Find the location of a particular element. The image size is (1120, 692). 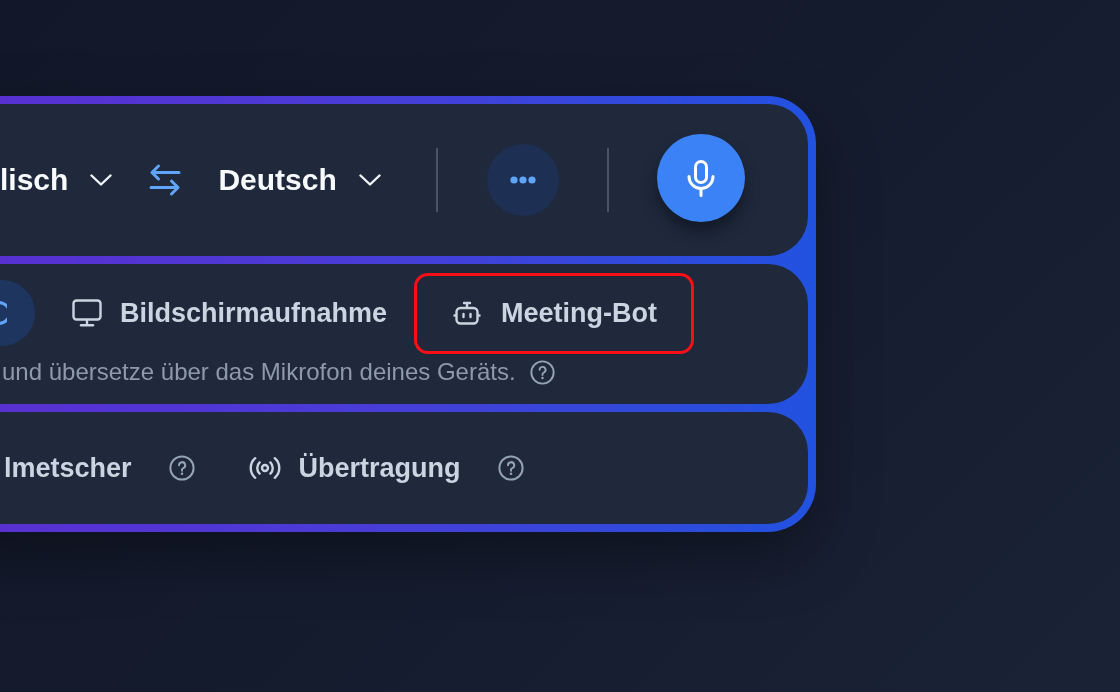

microphone-icon is located at coordinates (700, 178).